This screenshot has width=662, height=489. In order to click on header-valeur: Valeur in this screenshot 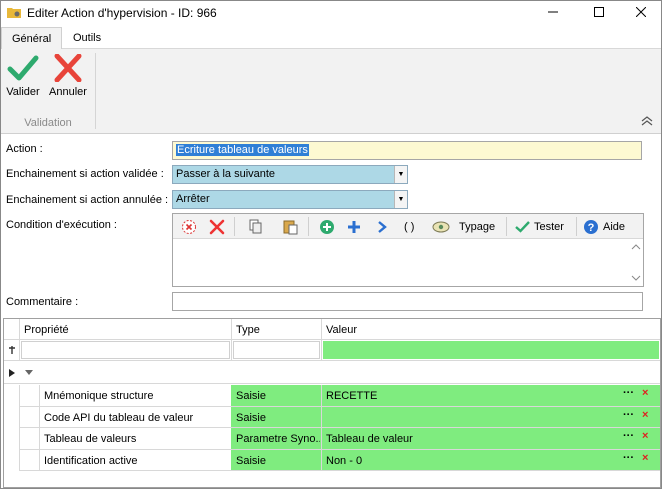, I will do `click(341, 330)`.